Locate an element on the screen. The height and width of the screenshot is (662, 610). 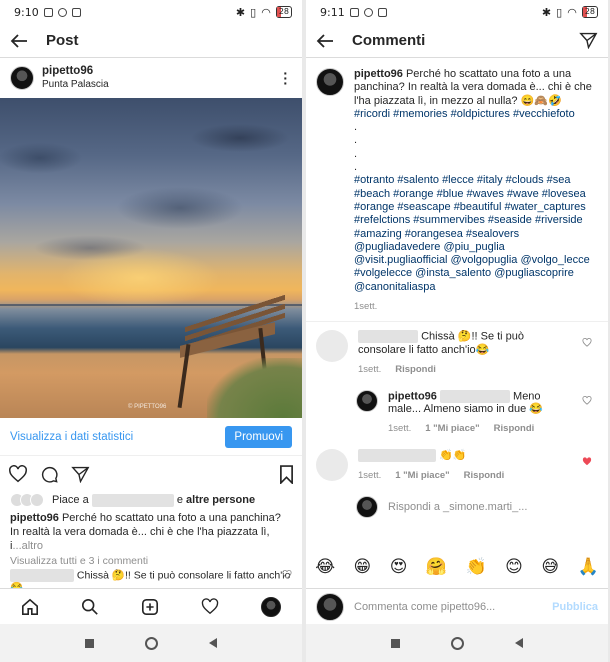
likes-others: altre persone is located at coordinates (220, 500).